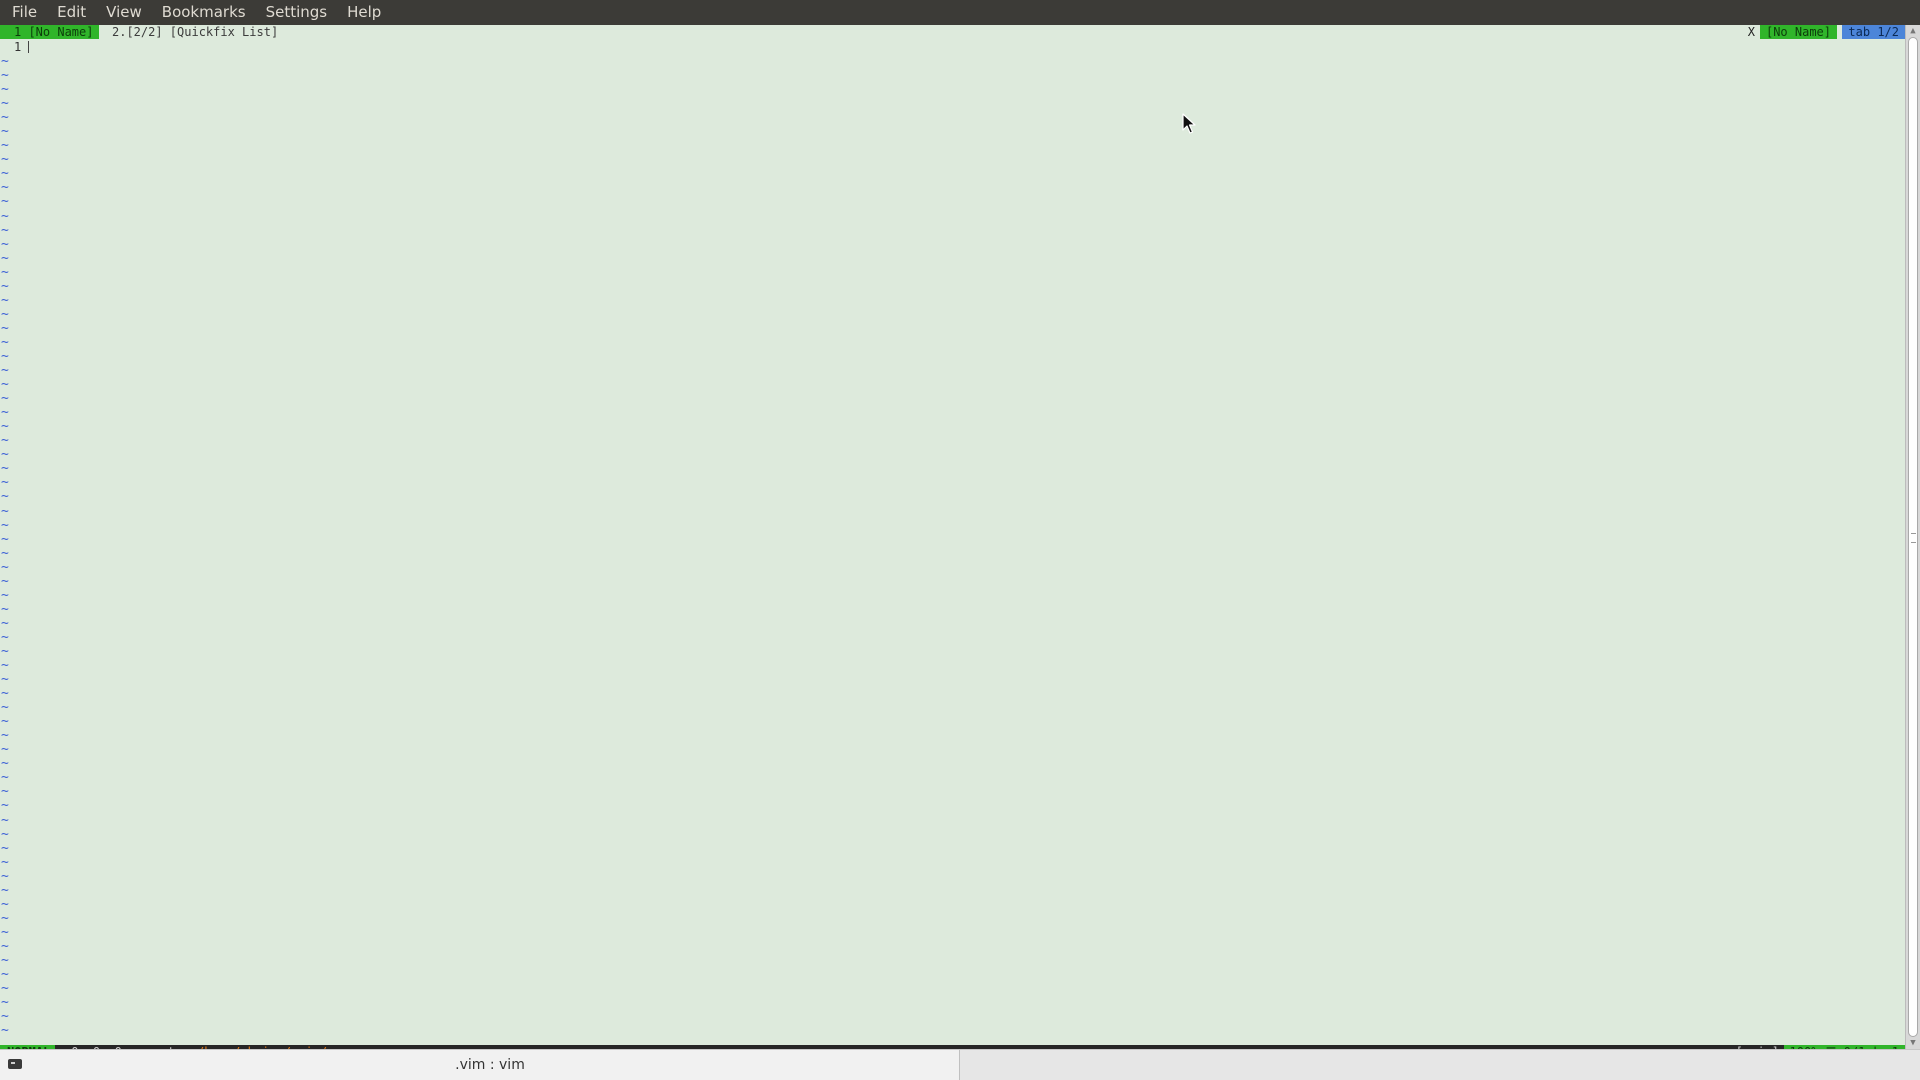 This screenshot has width=1920, height=1080. What do you see at coordinates (1189, 123) in the screenshot?
I see `mouse-pointer-icon` at bounding box center [1189, 123].